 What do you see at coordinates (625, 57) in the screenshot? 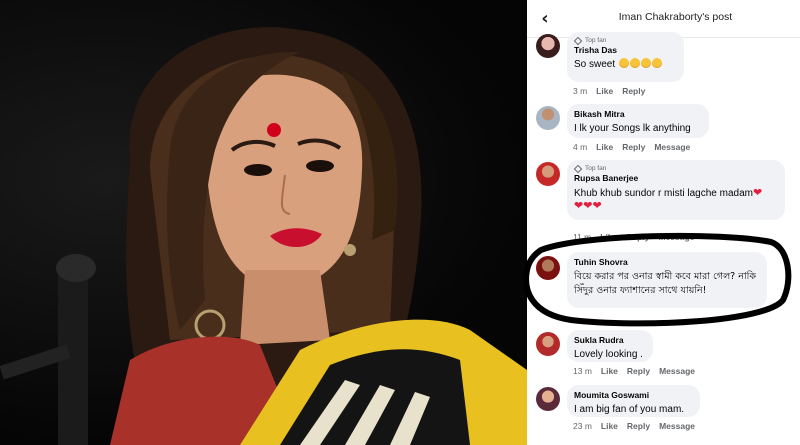
I see `comment-bubble: Top fan Trisha Das So sweet` at bounding box center [625, 57].